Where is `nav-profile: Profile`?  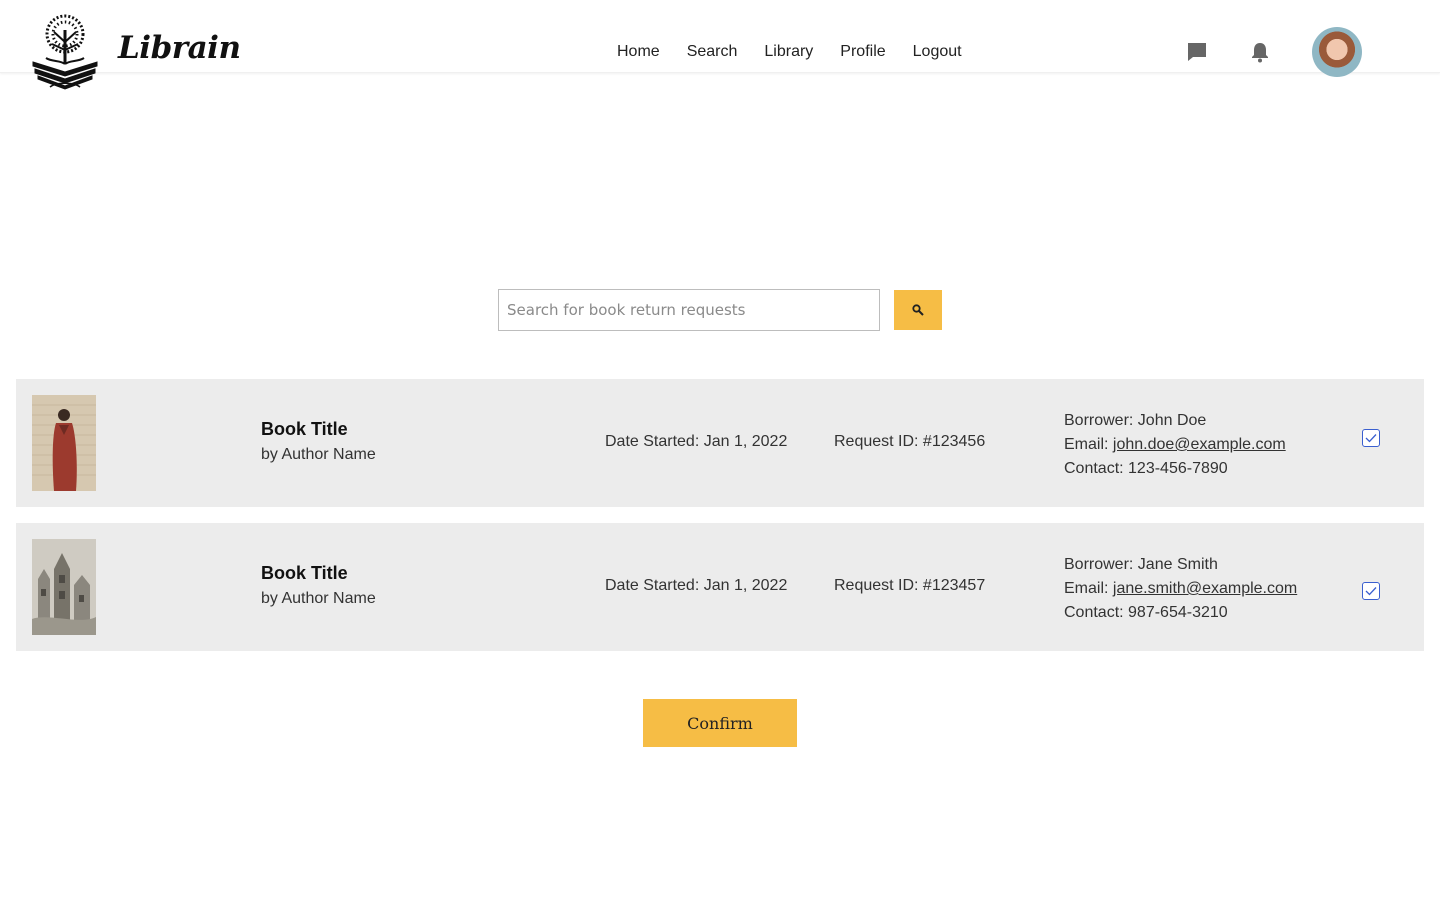 nav-profile: Profile is located at coordinates (862, 52).